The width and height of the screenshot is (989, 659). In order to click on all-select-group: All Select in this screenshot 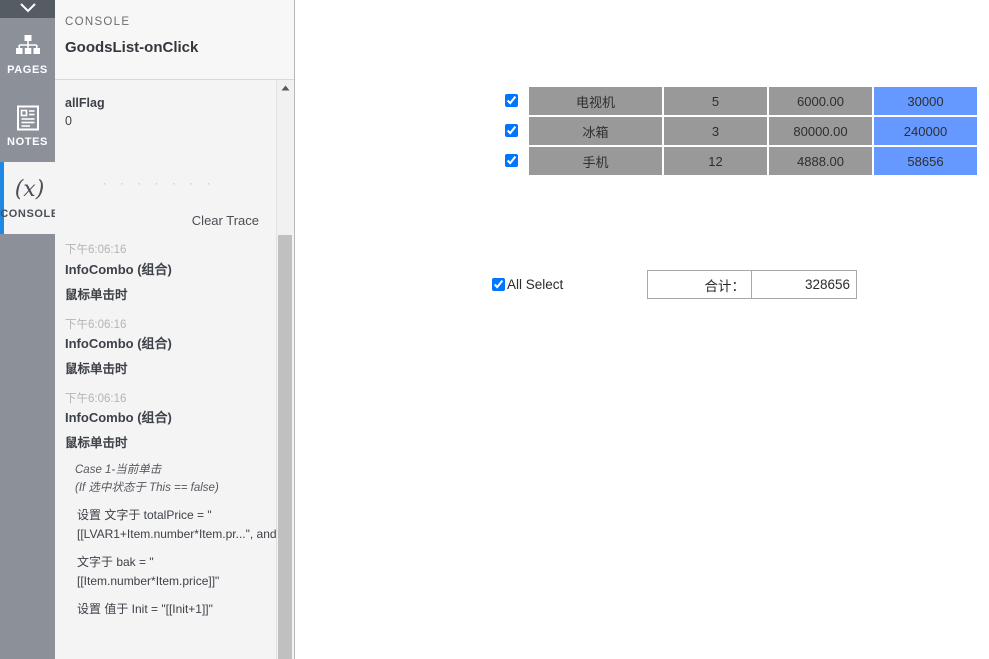, I will do `click(569, 284)`.